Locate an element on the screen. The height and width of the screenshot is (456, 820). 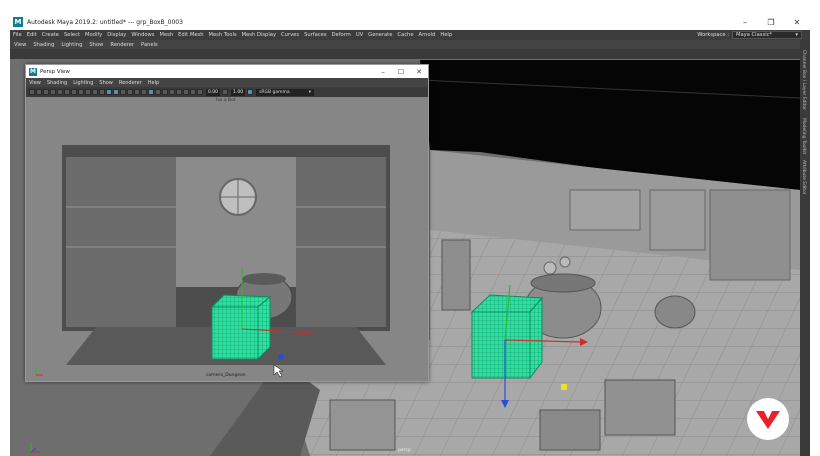
workspace-label: Workspace : is located at coordinates (713, 35).